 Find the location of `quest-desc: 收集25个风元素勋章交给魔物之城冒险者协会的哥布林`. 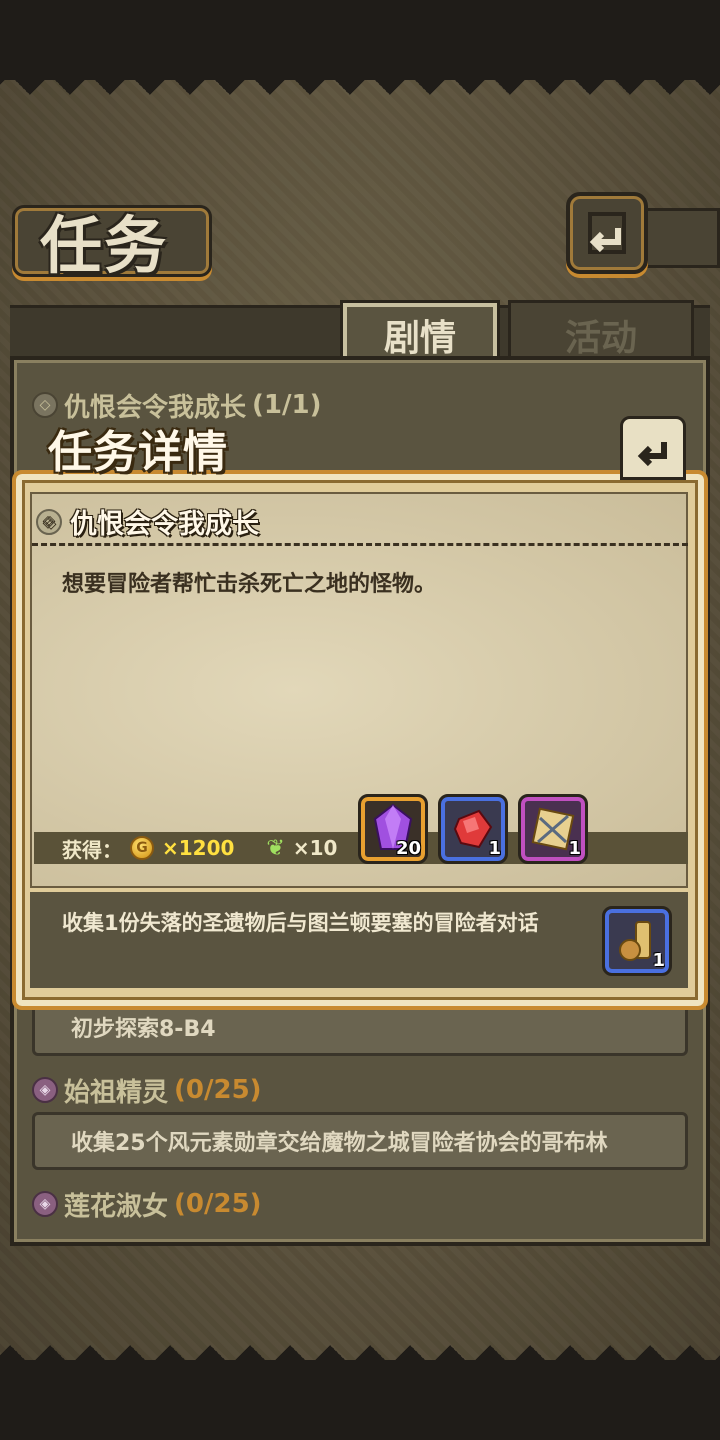

quest-desc: 收集25个风元素勋章交给魔物之城冒险者协会的哥布林 is located at coordinates (339, 1143).